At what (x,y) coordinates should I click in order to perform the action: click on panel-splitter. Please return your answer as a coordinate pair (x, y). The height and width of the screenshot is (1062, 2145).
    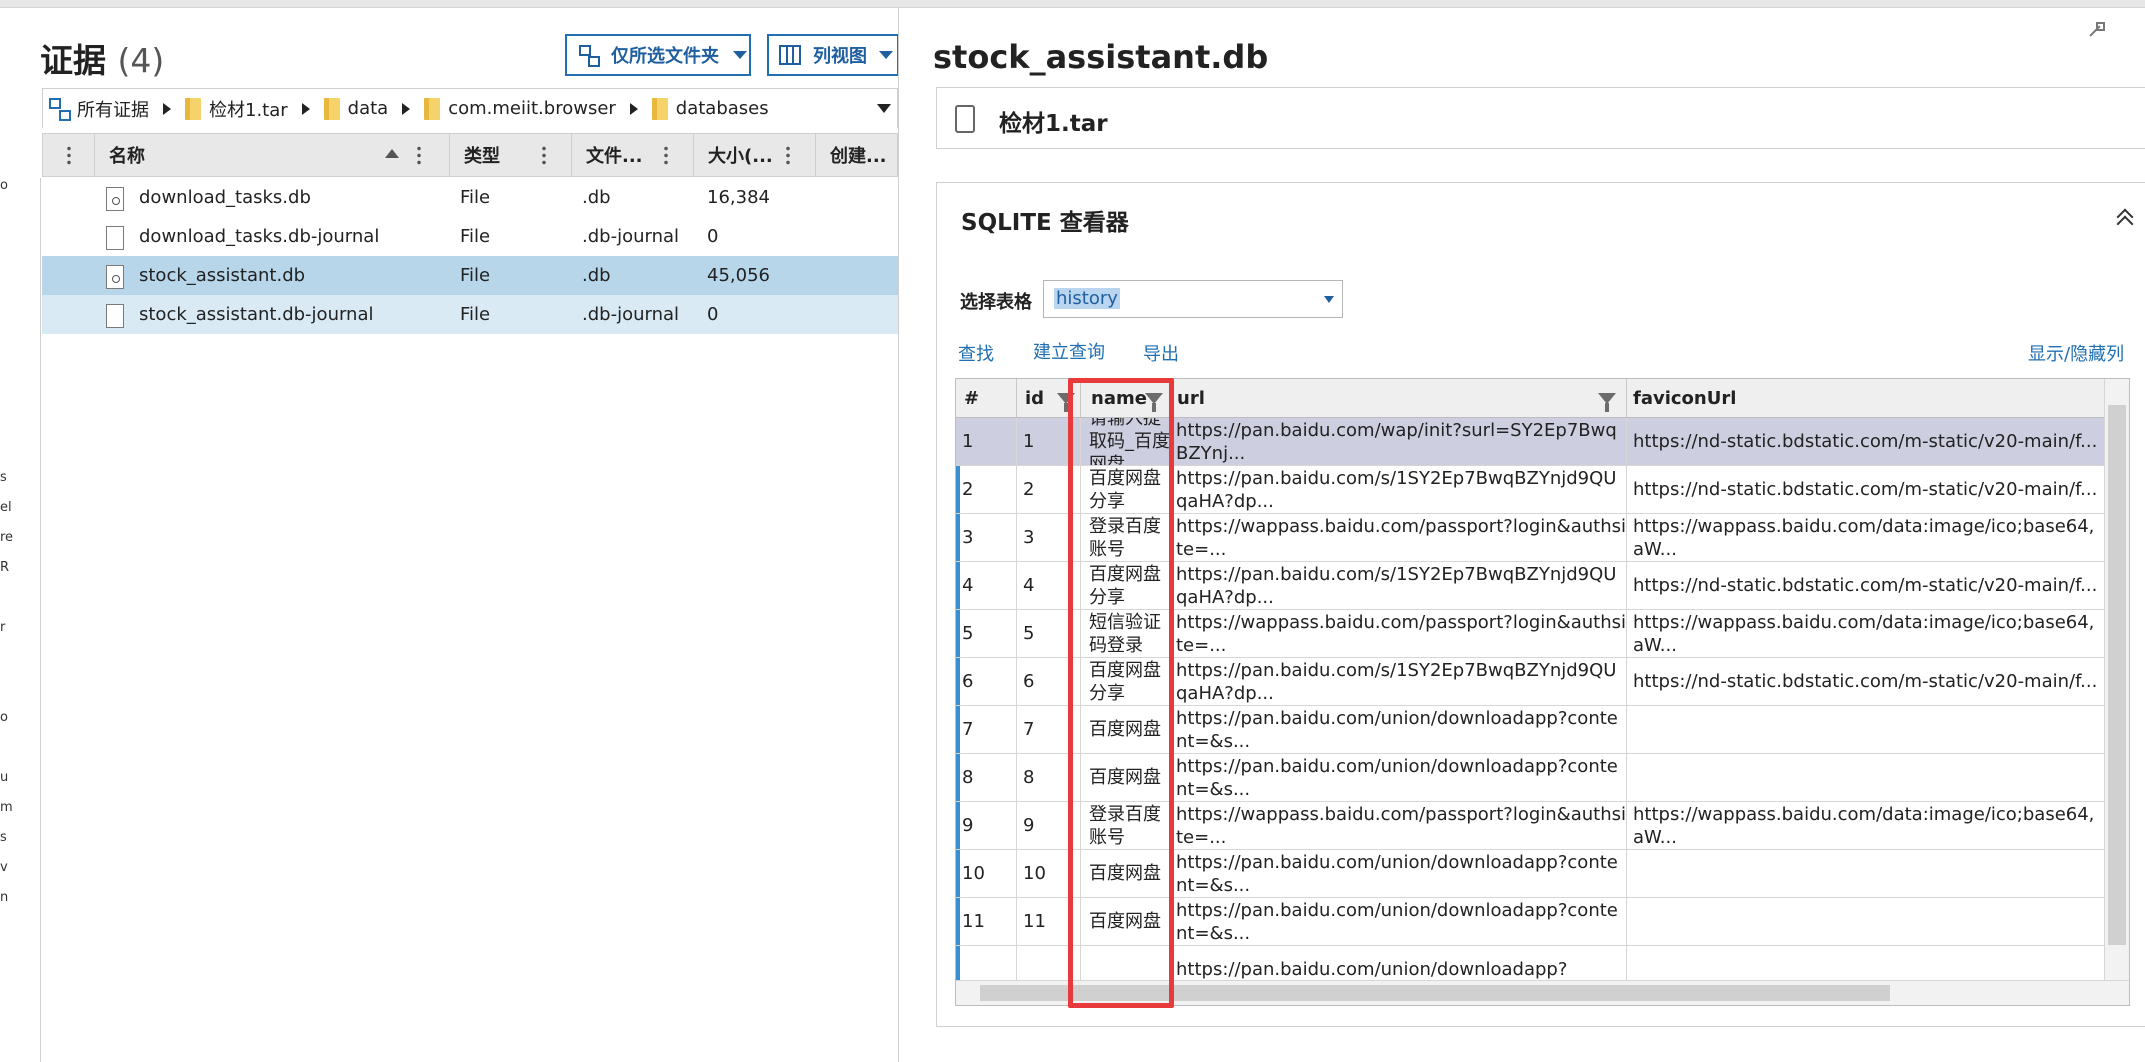
    Looking at the image, I should click on (898, 535).